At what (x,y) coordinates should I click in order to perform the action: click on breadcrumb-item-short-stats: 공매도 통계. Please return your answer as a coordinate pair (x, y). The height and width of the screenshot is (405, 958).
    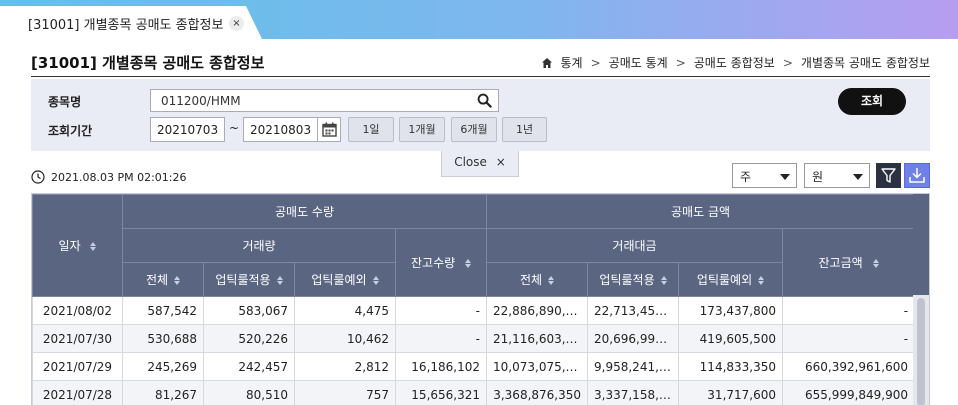
    Looking at the image, I should click on (638, 62).